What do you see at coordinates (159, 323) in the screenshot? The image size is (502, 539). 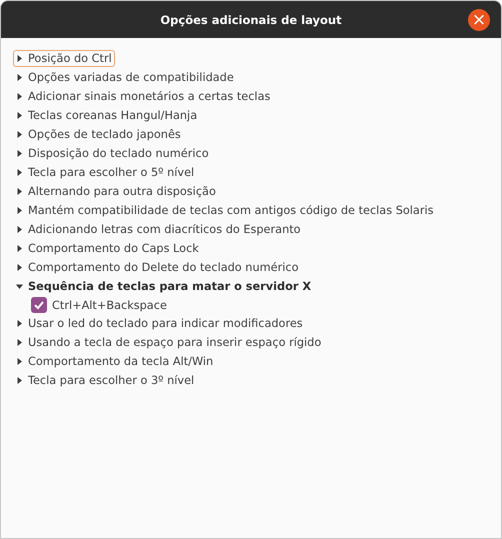 I see `tree-item: Usar o led do teclado para indicar modificadores` at bounding box center [159, 323].